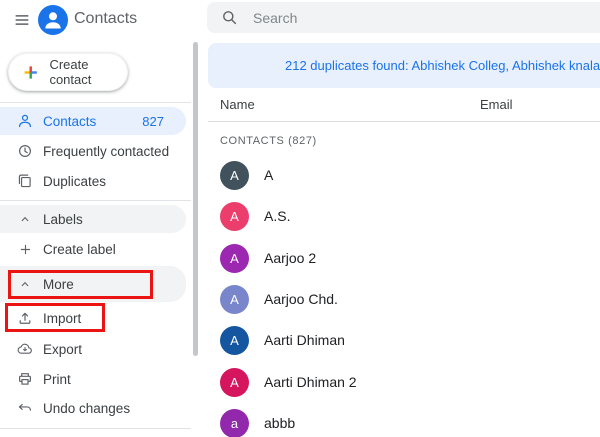 The image size is (600, 437). I want to click on person-icon, so click(25, 121).